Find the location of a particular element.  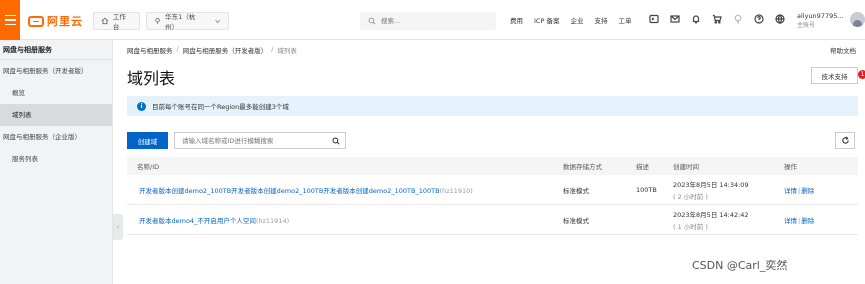

sidebar-title: 网盘与相册服务 is located at coordinates (56, 50).